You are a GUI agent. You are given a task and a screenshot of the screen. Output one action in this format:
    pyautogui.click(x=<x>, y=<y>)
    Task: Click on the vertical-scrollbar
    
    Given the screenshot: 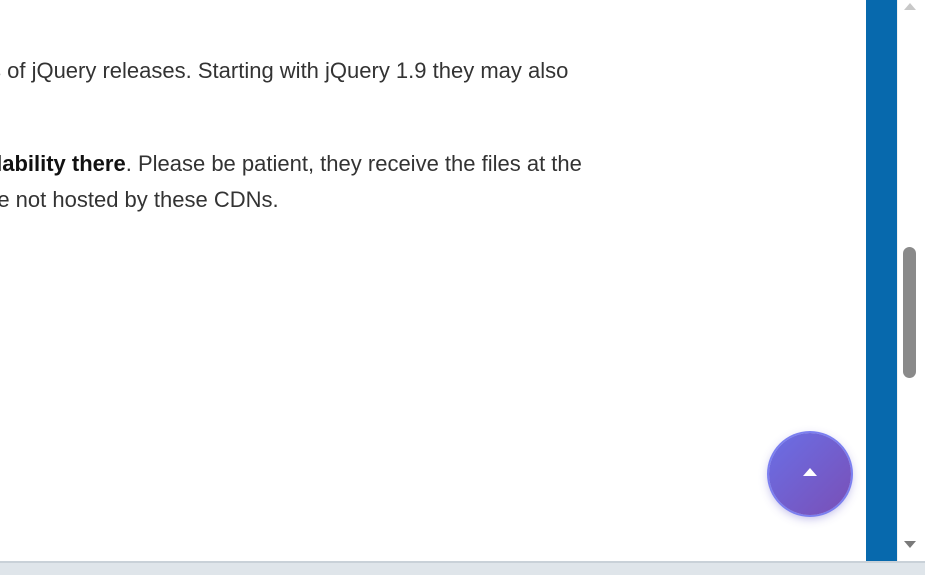 What is the action you would take?
    pyautogui.click(x=911, y=280)
    